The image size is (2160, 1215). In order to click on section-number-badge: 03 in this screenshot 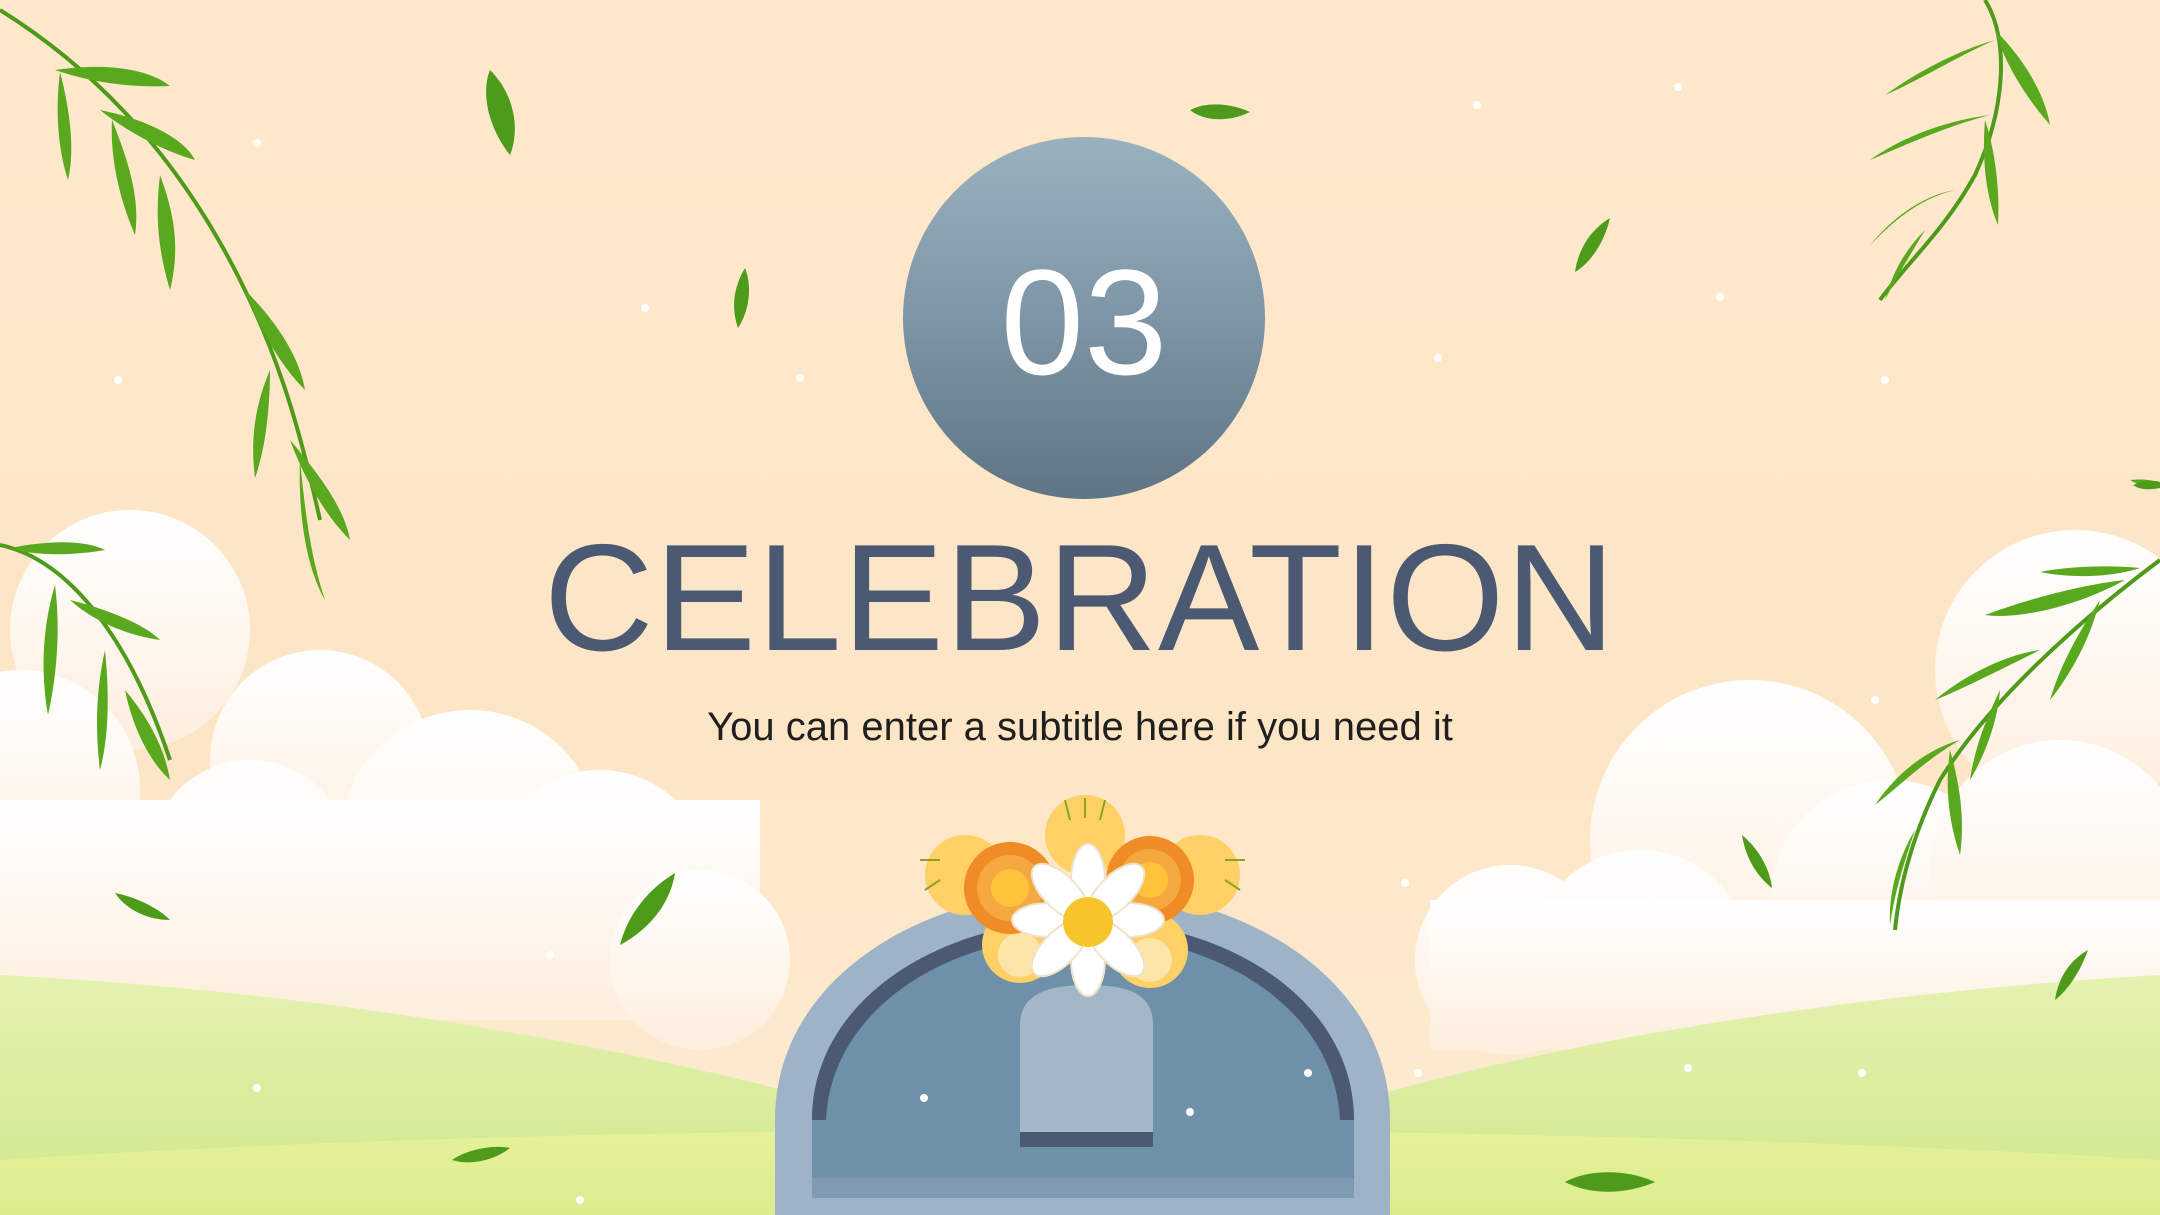, I will do `click(1084, 318)`.